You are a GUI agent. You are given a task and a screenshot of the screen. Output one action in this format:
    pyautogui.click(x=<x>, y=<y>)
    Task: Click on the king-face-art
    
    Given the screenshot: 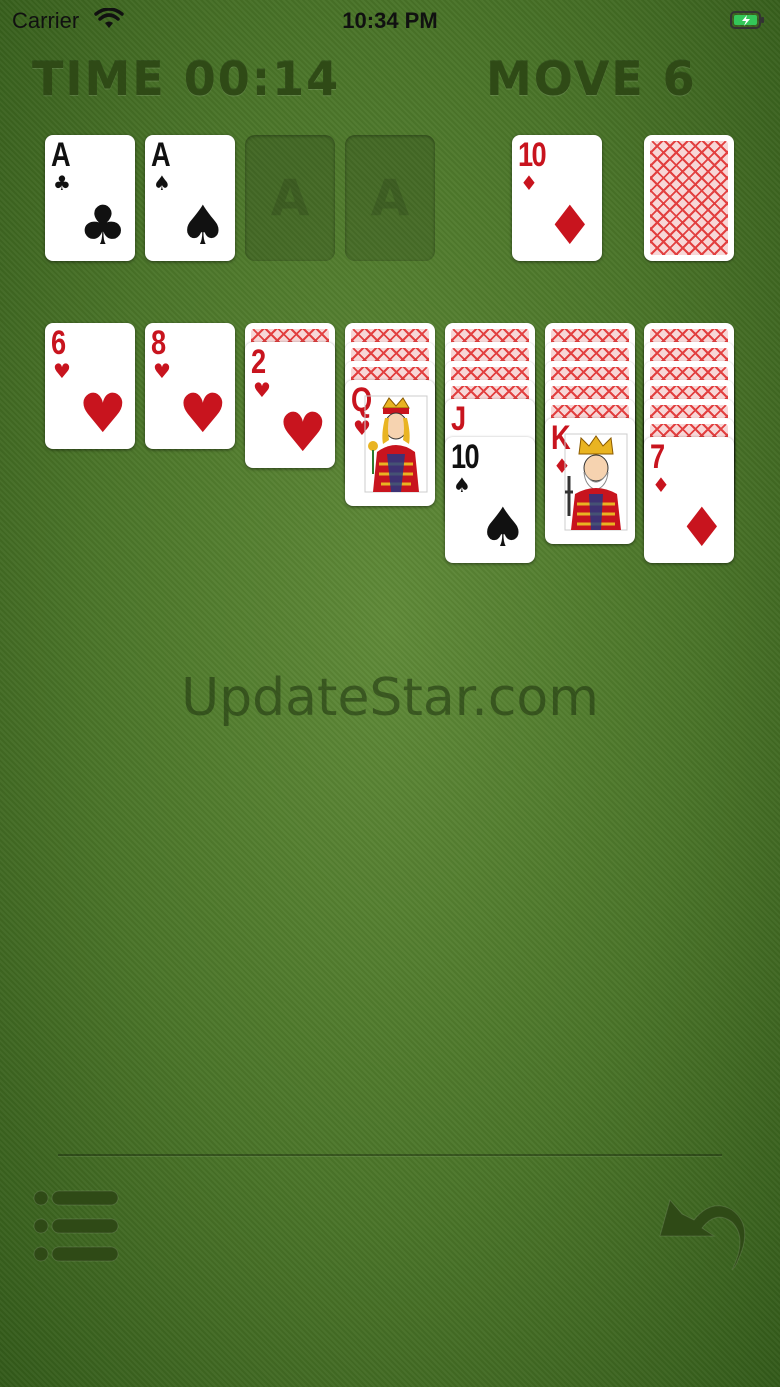 What is the action you would take?
    pyautogui.click(x=596, y=482)
    